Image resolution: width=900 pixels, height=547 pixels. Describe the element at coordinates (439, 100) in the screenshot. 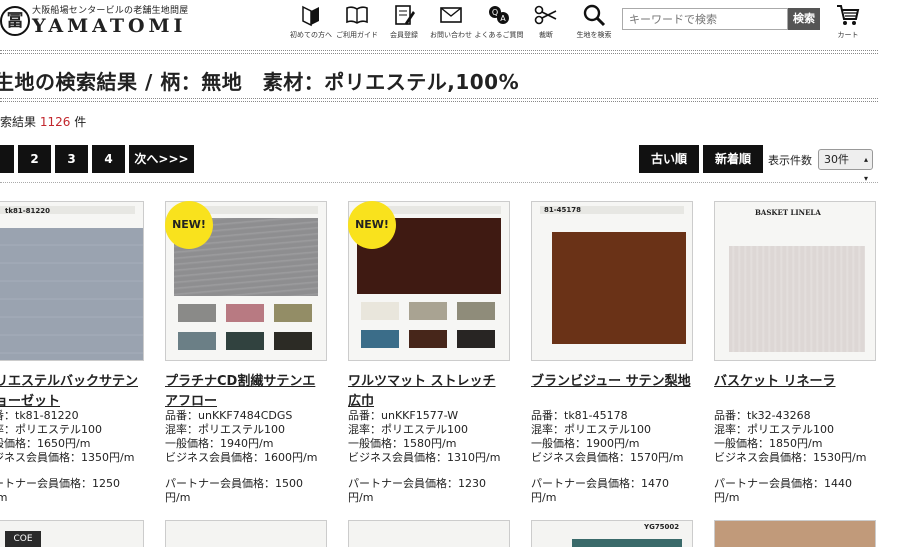

I see `title-divider` at that location.